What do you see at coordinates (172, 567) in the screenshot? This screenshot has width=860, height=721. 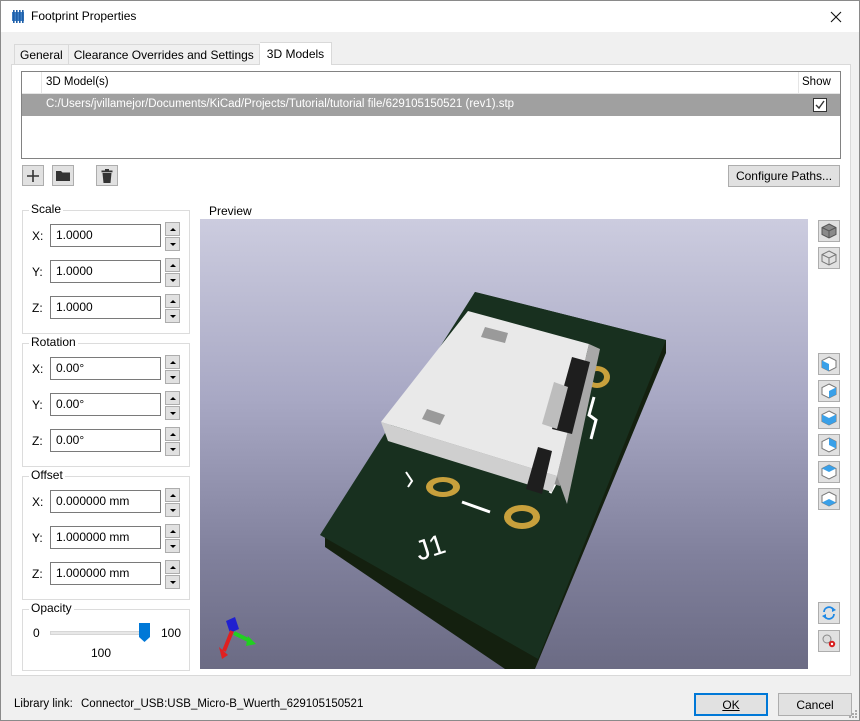 I see `offset-z-increment` at bounding box center [172, 567].